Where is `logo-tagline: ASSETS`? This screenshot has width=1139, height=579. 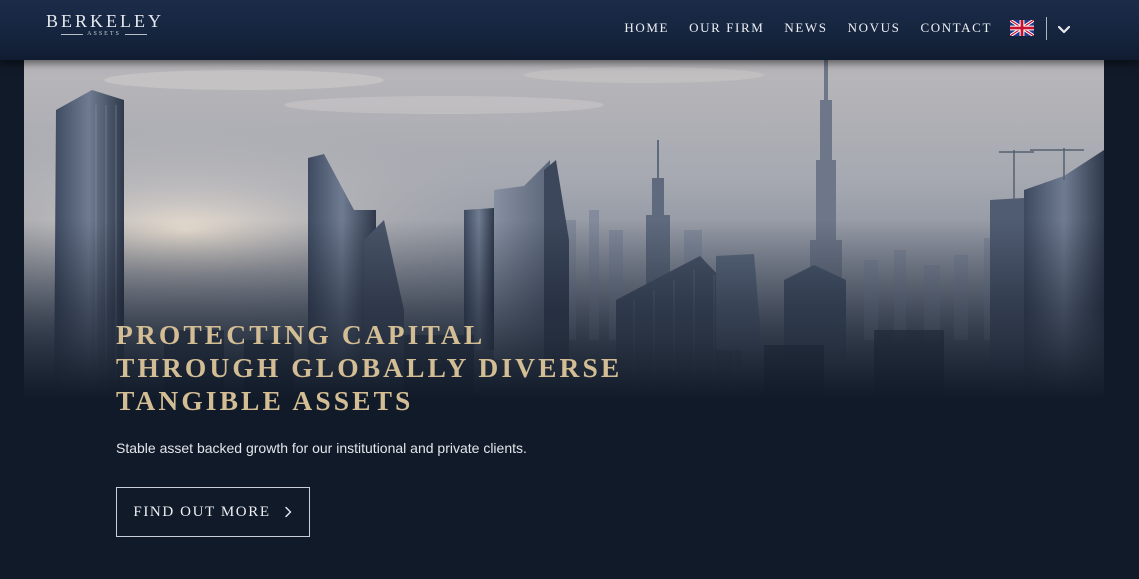 logo-tagline: ASSETS is located at coordinates (104, 34).